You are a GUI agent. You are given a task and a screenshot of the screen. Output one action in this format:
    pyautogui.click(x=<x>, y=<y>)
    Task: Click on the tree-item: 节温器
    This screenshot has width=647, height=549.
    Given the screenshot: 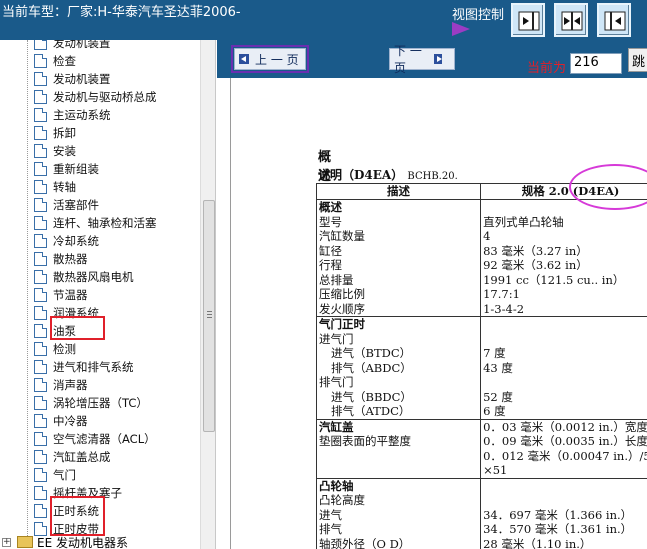 What is the action you would take?
    pyautogui.click(x=61, y=295)
    